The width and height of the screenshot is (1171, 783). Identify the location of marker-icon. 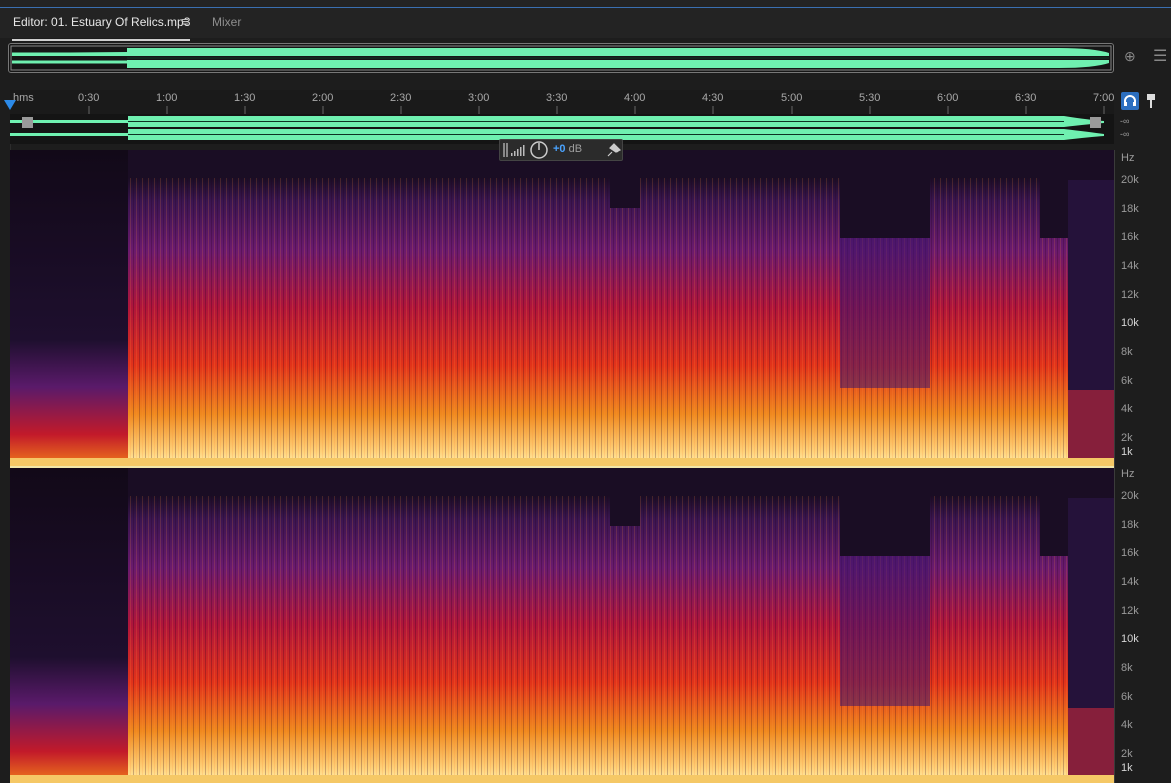
(1152, 101).